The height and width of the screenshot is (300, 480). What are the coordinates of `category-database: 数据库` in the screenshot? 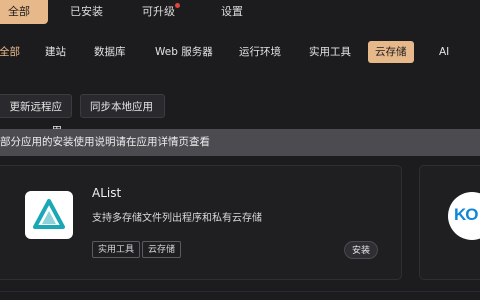 It's located at (110, 52).